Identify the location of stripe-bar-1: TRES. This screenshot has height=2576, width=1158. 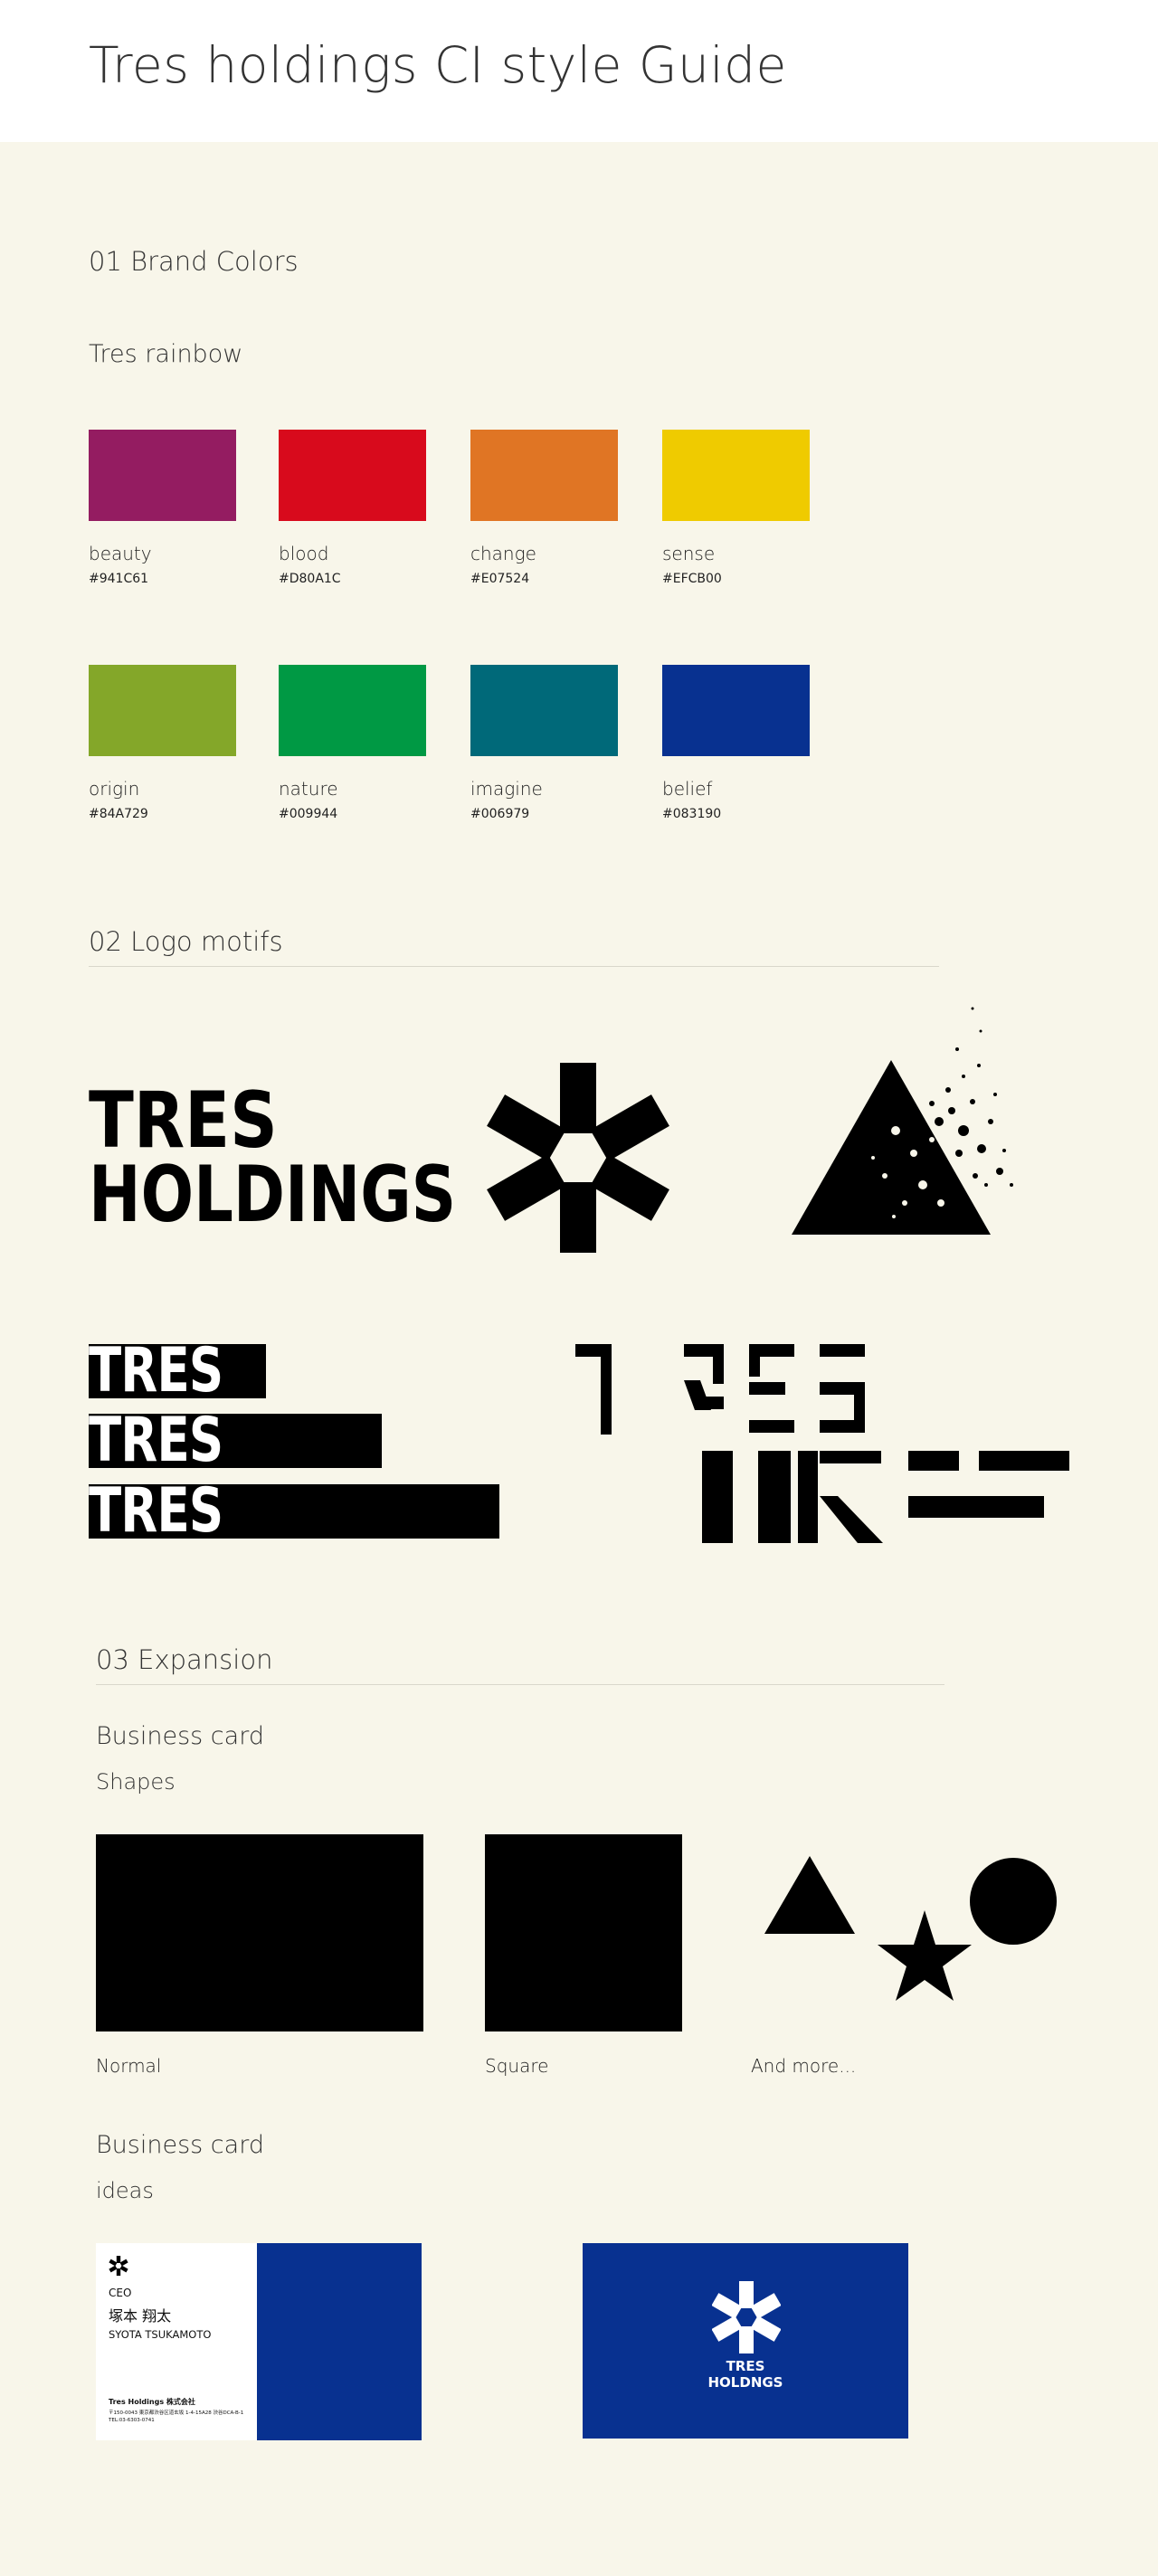
(177, 1371).